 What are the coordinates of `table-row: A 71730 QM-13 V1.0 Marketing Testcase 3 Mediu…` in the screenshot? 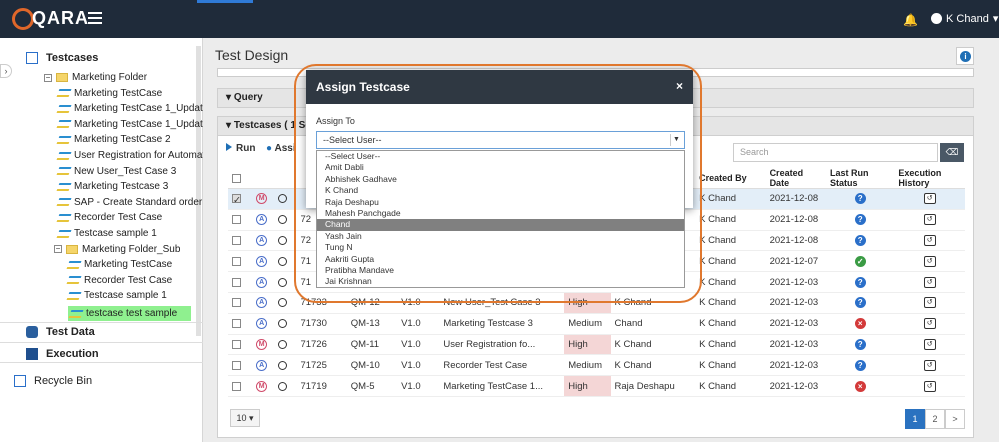 It's located at (596, 324).